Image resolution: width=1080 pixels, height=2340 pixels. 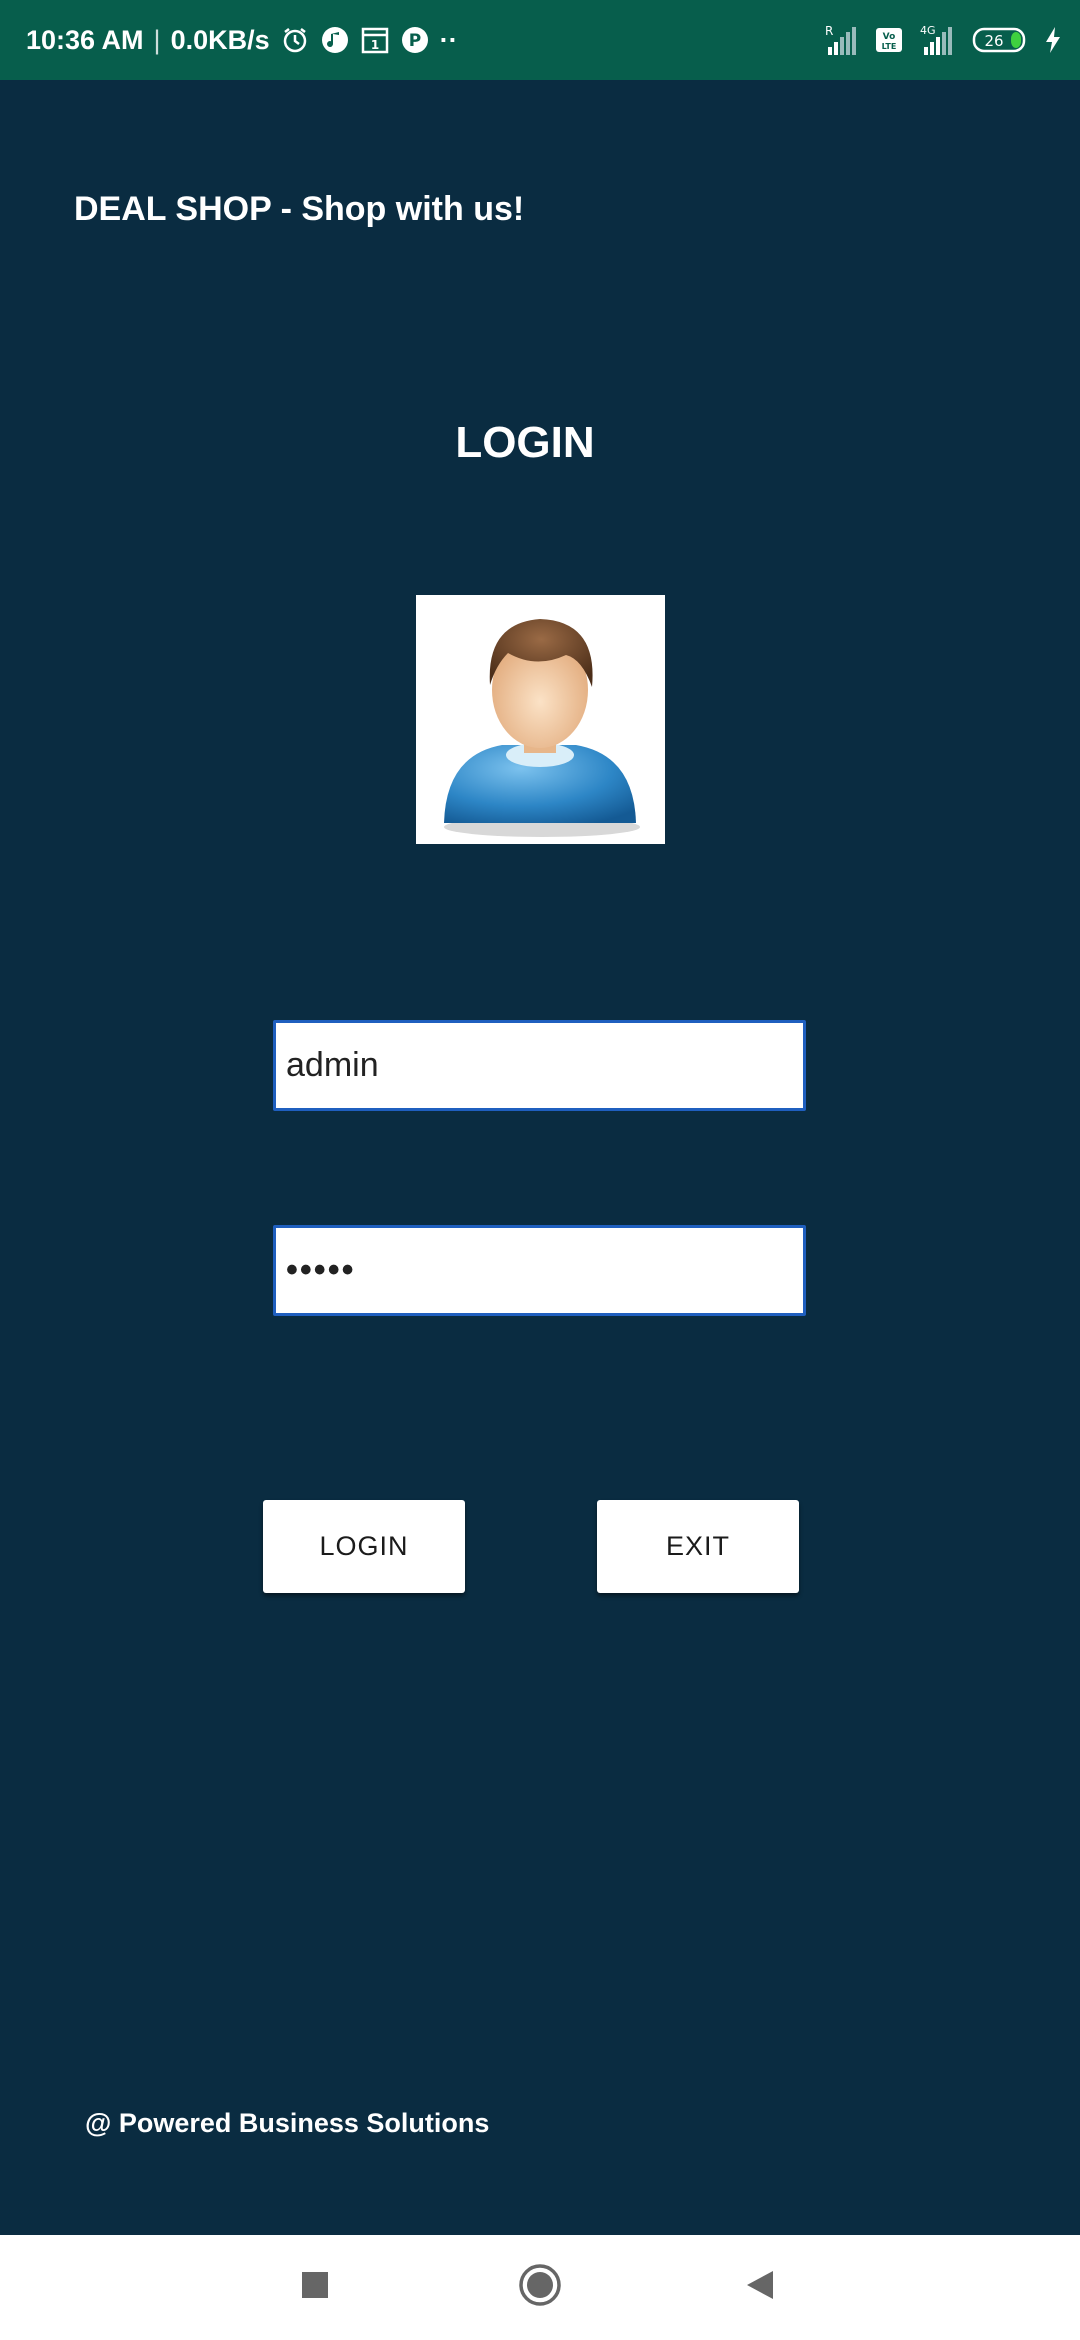 What do you see at coordinates (299, 209) in the screenshot?
I see `app-header-title: DEAL SHOP - Shop with us!` at bounding box center [299, 209].